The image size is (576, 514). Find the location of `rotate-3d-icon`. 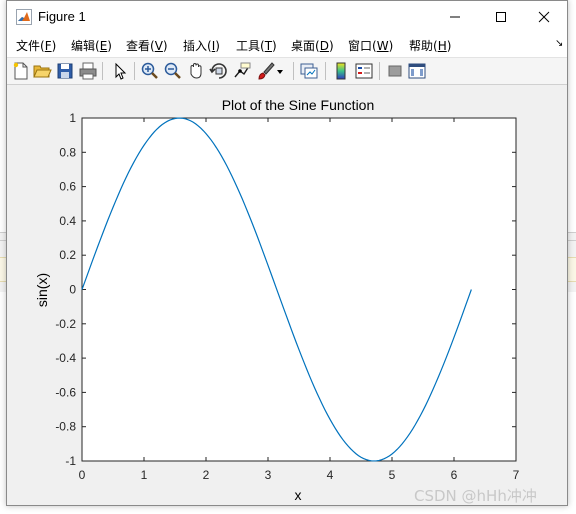

rotate-3d-icon is located at coordinates (219, 71).